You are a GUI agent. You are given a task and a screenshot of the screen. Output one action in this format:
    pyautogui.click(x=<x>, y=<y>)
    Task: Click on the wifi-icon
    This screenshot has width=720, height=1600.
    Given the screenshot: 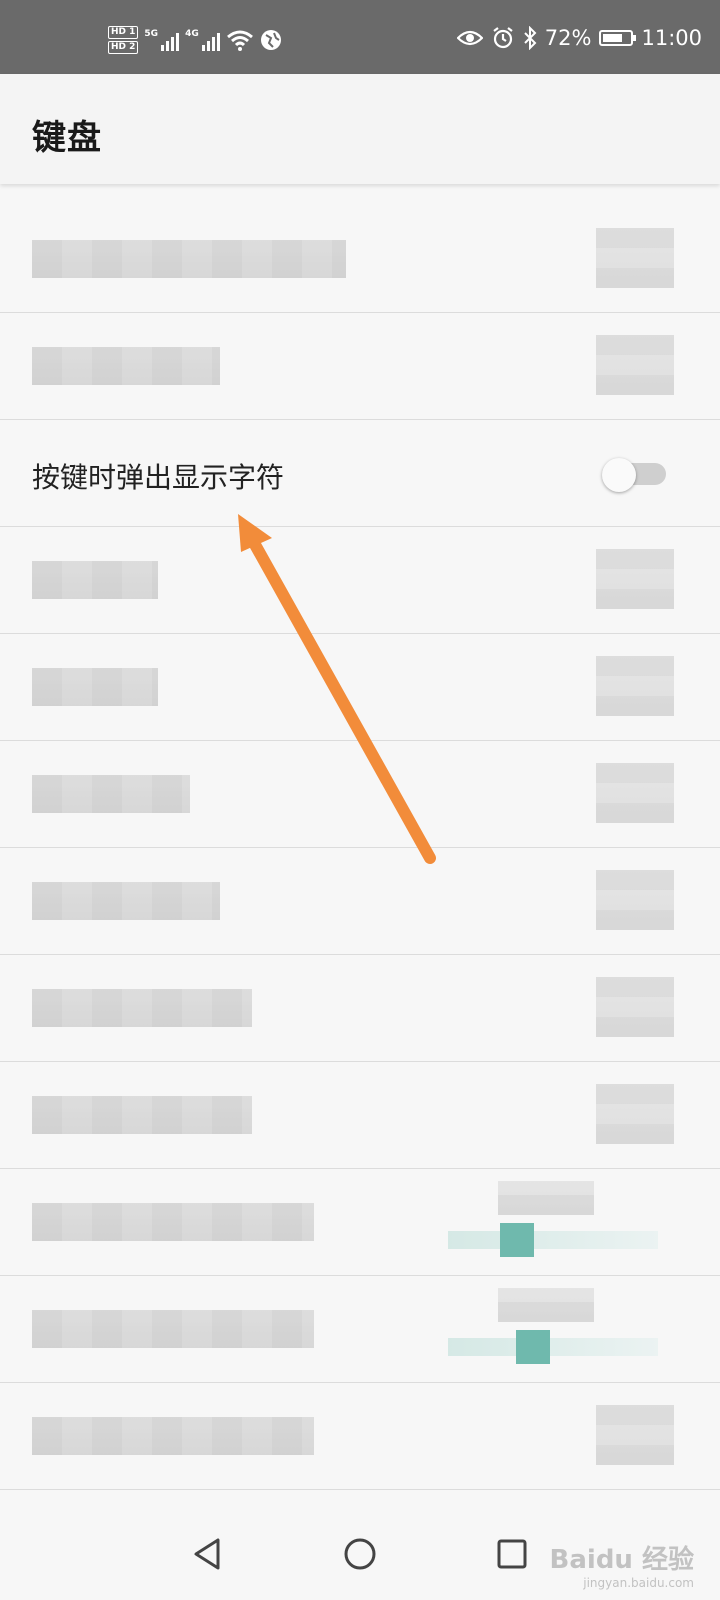 What is the action you would take?
    pyautogui.click(x=239, y=40)
    